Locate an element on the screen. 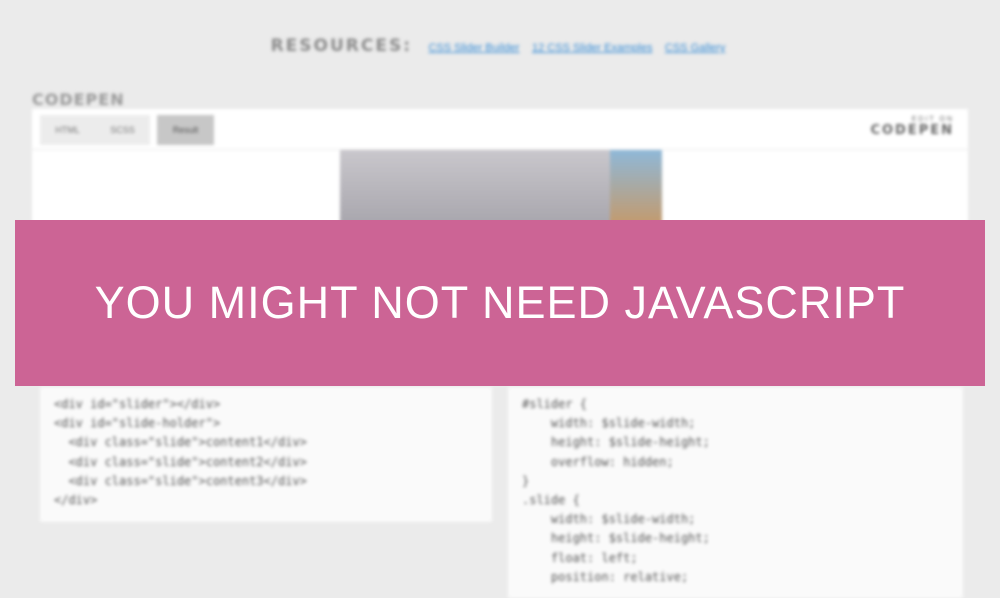  code-line: <div id="slider"></div> is located at coordinates (137, 404).